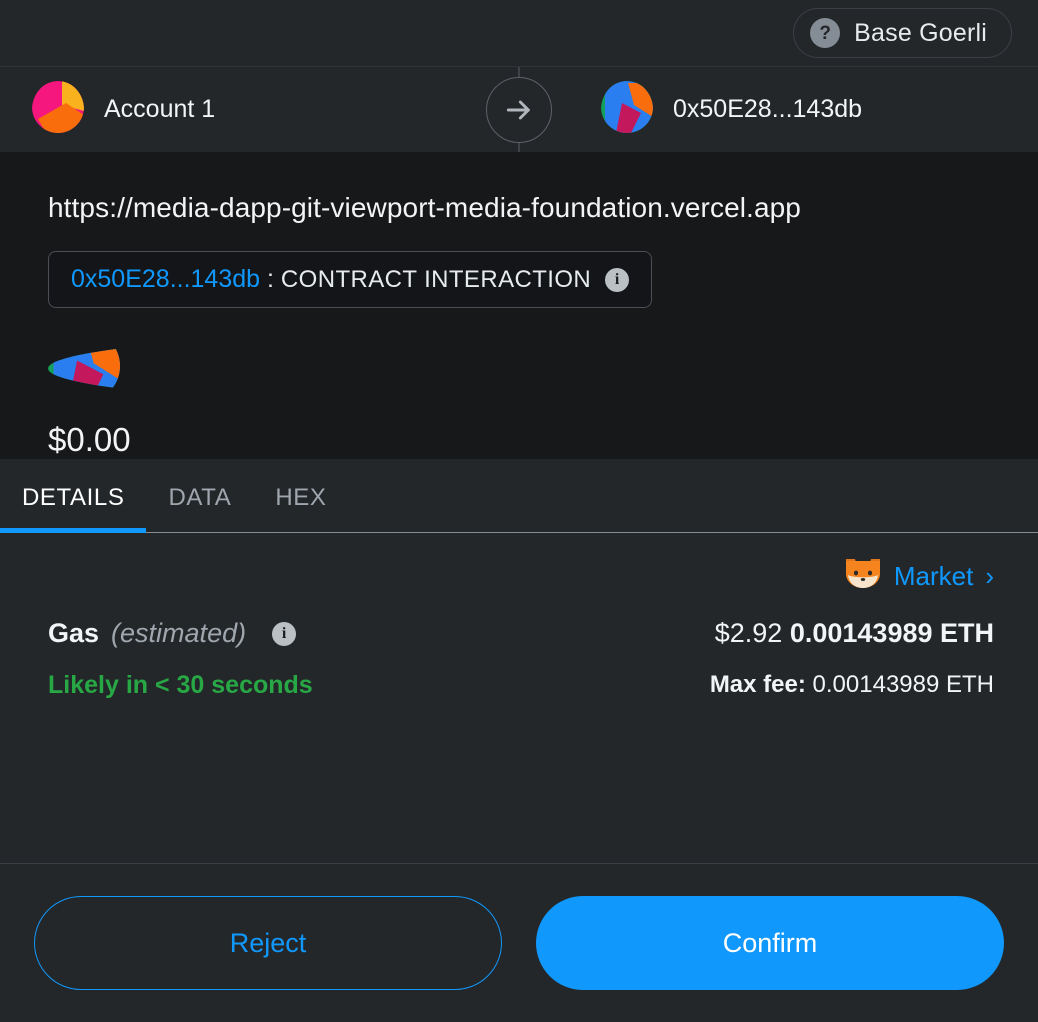 This screenshot has width=1038, height=1022. I want to click on network-selector: ? Base Goerli, so click(902, 33).